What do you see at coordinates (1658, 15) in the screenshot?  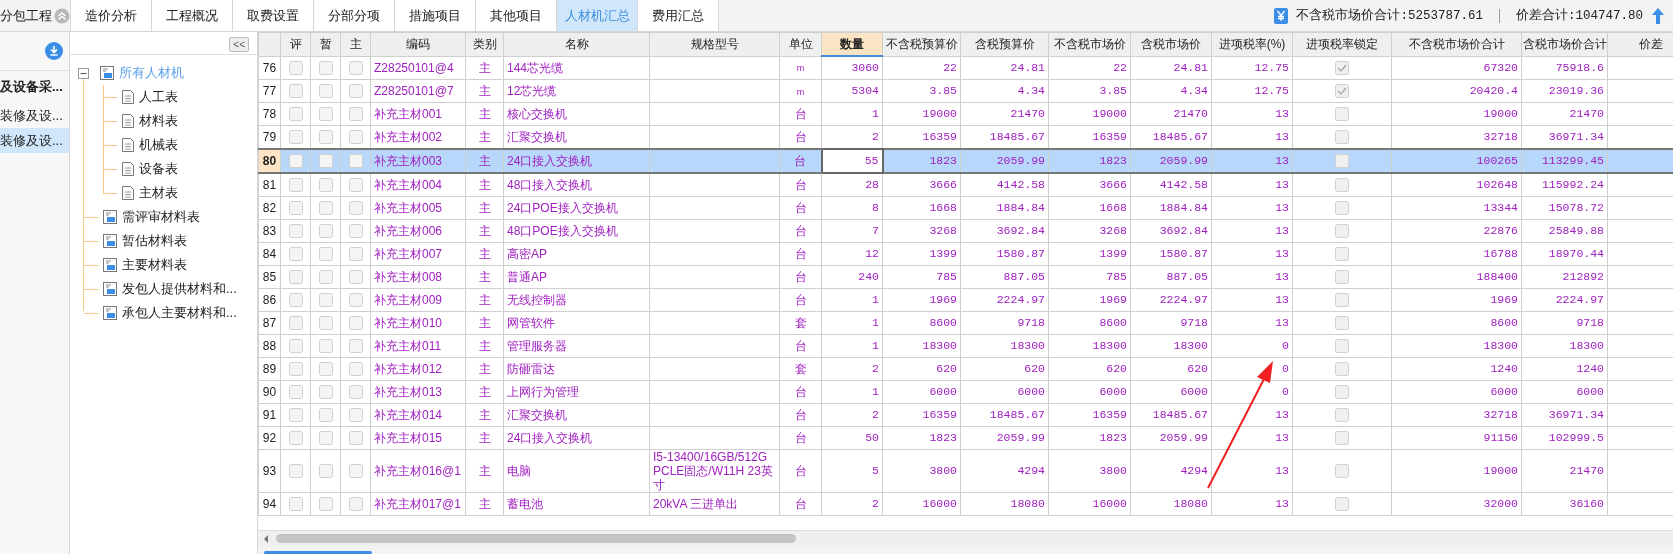 I see `up-arrow-icon` at bounding box center [1658, 15].